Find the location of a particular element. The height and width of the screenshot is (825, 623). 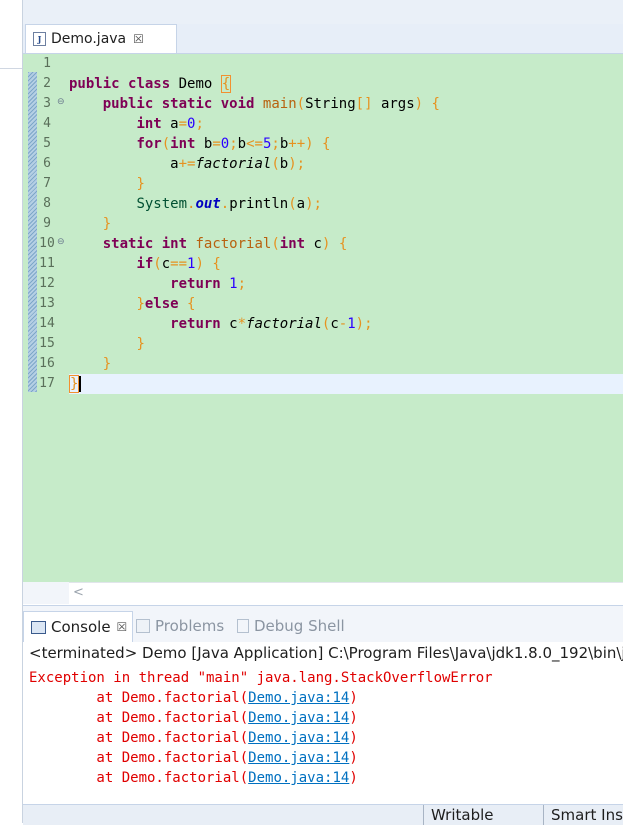

editor-tab-demo-java: J Demo.java ☒ is located at coordinates (101, 38).